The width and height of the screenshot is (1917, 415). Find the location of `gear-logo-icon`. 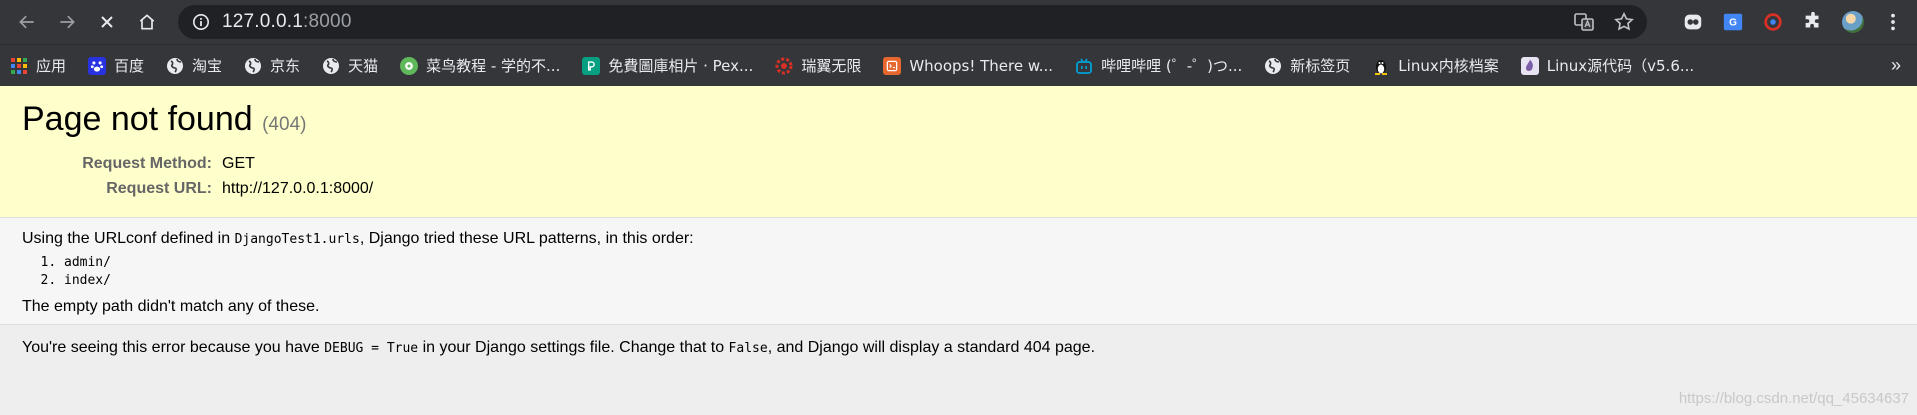

gear-logo-icon is located at coordinates (784, 66).